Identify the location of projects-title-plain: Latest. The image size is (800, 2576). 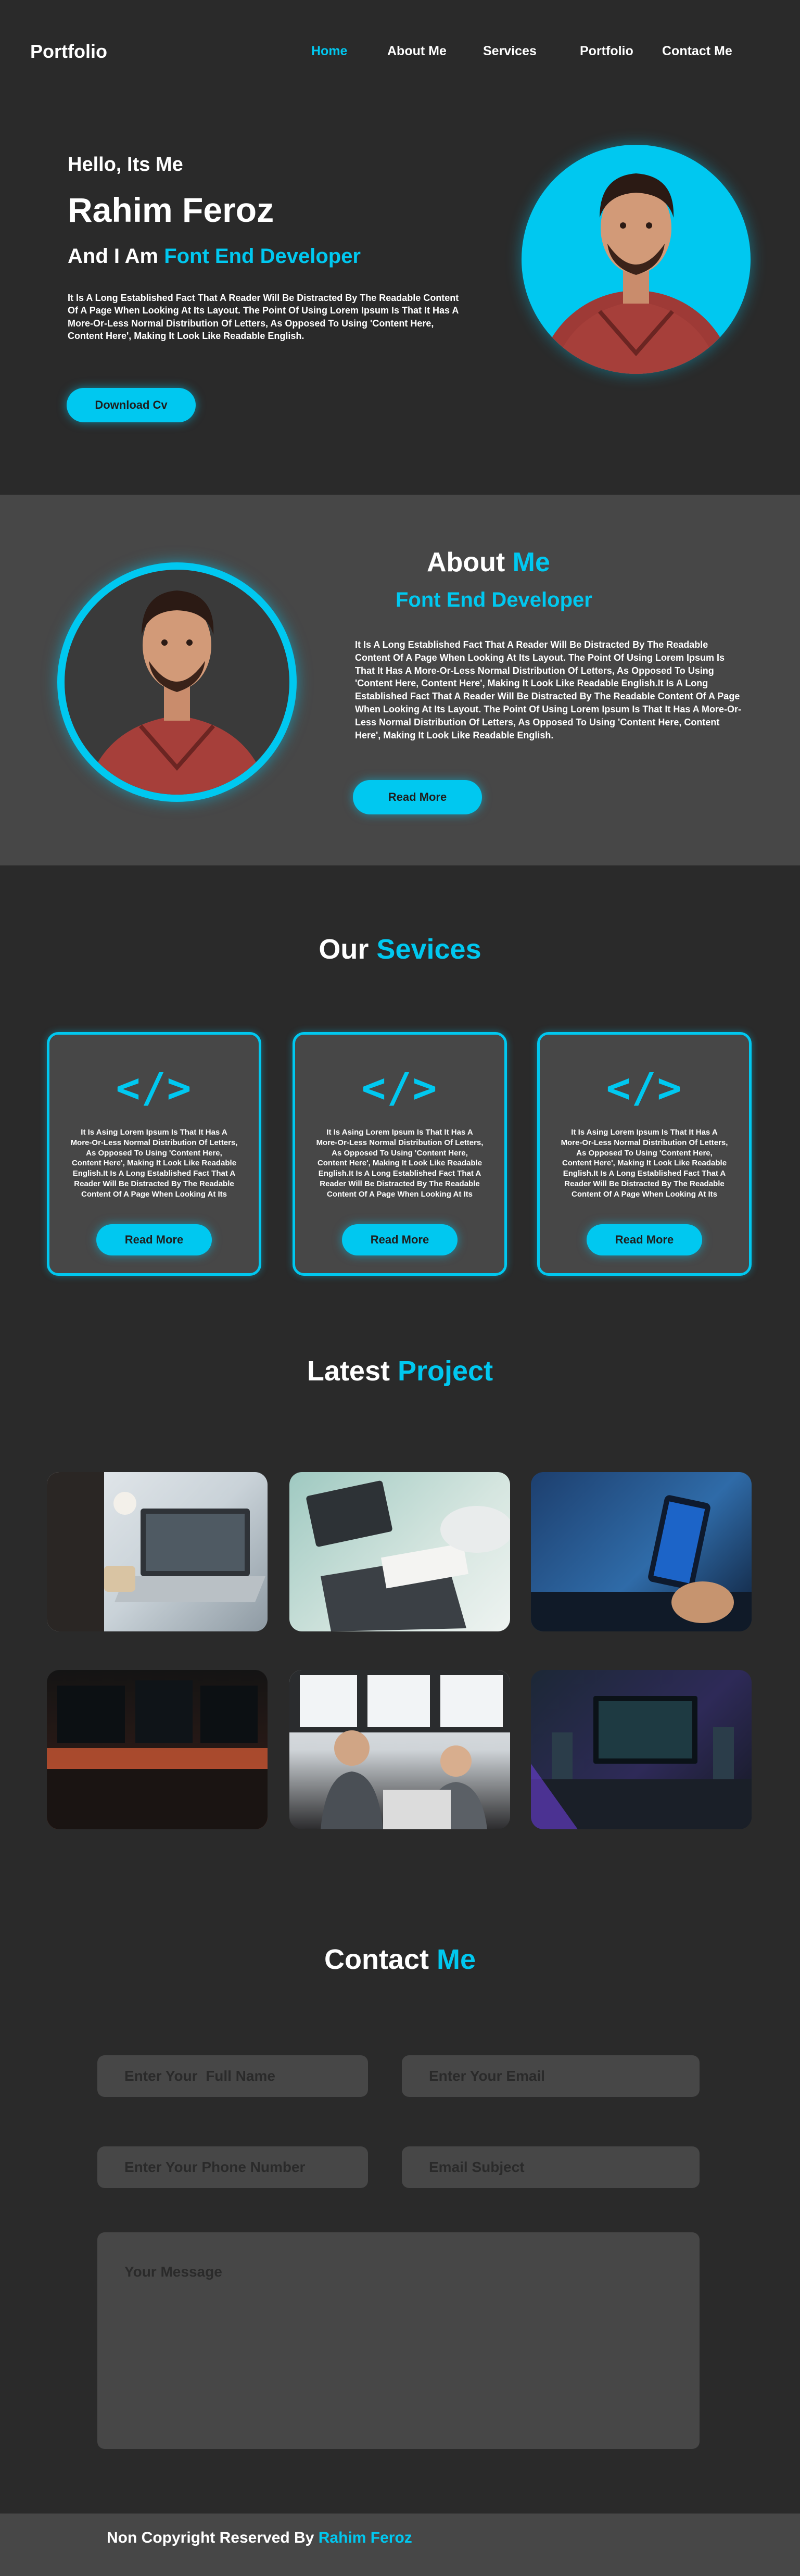
(348, 1371).